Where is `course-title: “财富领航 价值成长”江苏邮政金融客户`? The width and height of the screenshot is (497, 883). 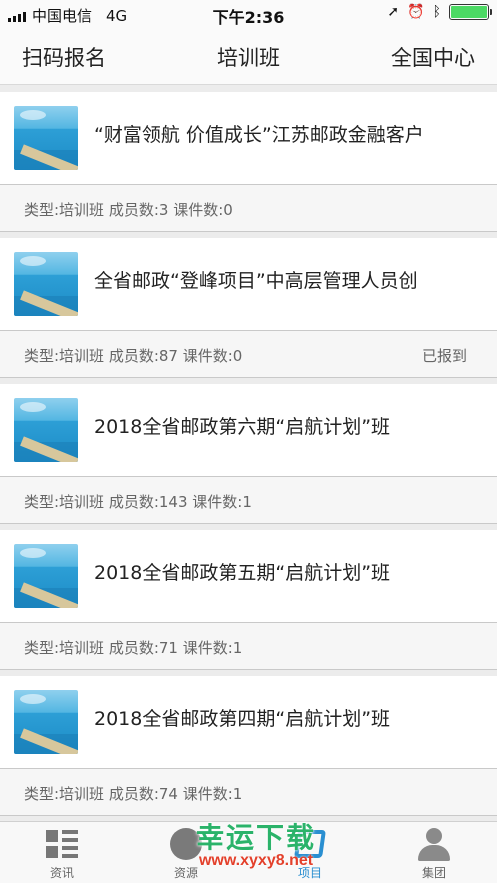
course-title: “财富领航 价值成长”江苏邮政金融客户 is located at coordinates (259, 135).